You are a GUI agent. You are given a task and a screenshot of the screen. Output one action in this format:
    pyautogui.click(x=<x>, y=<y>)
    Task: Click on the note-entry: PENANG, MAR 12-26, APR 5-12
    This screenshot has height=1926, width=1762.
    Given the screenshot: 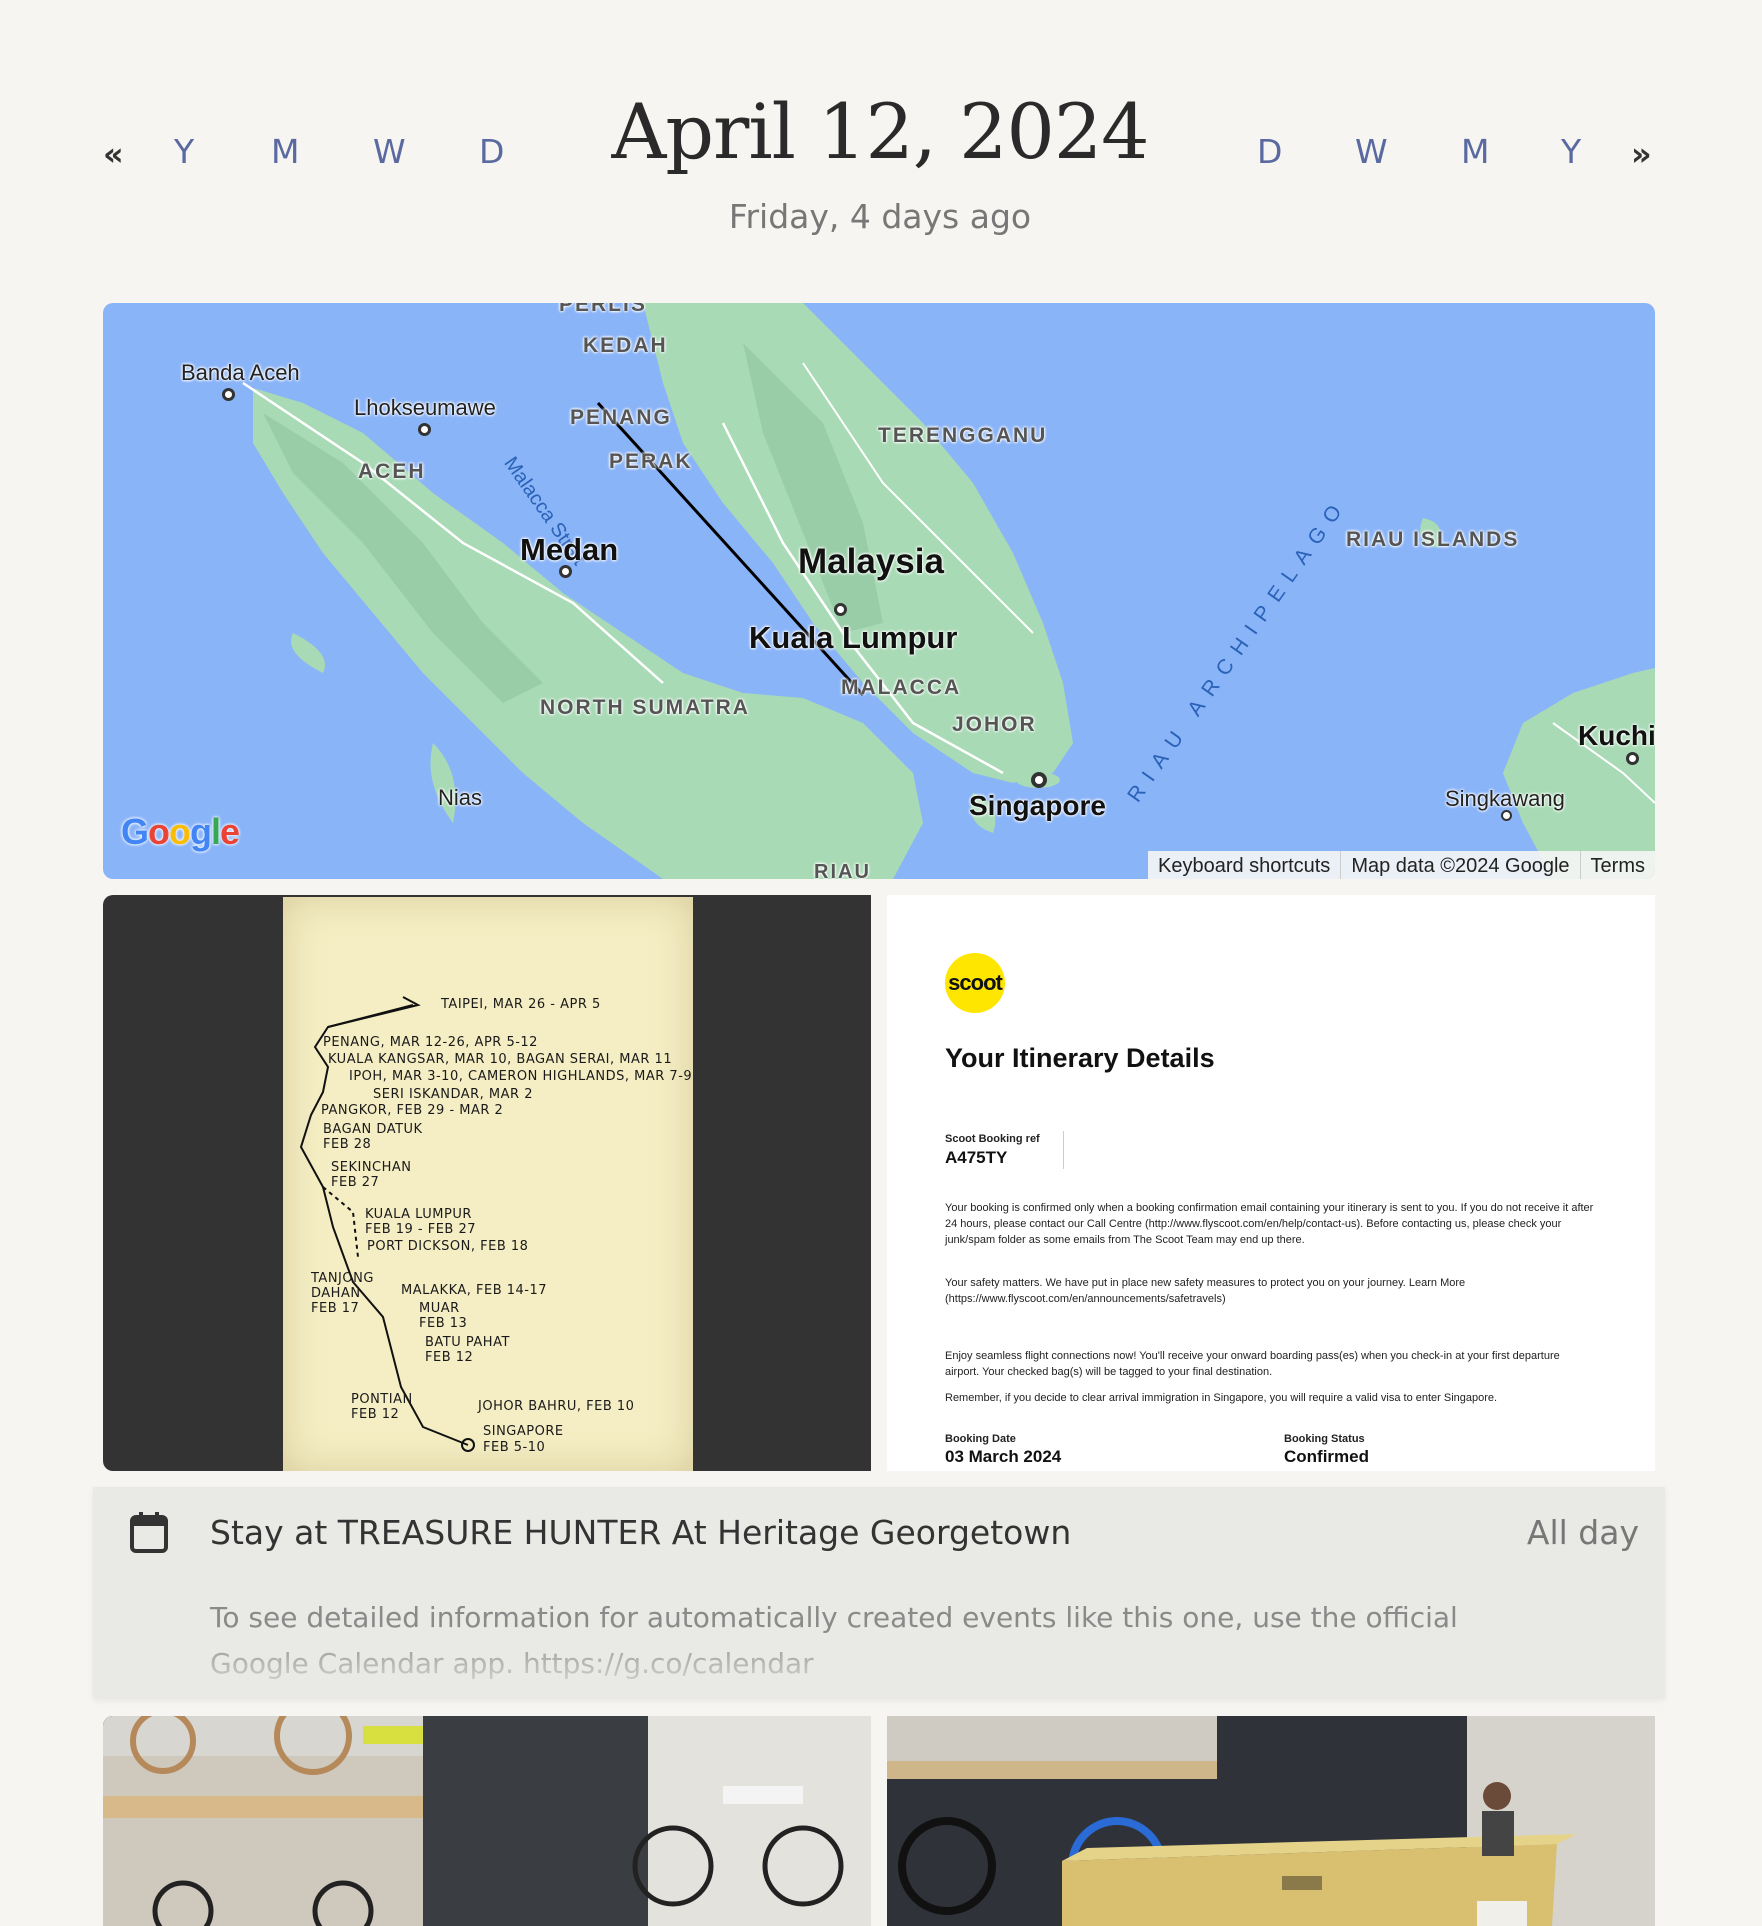 What is the action you would take?
    pyautogui.click(x=430, y=1042)
    